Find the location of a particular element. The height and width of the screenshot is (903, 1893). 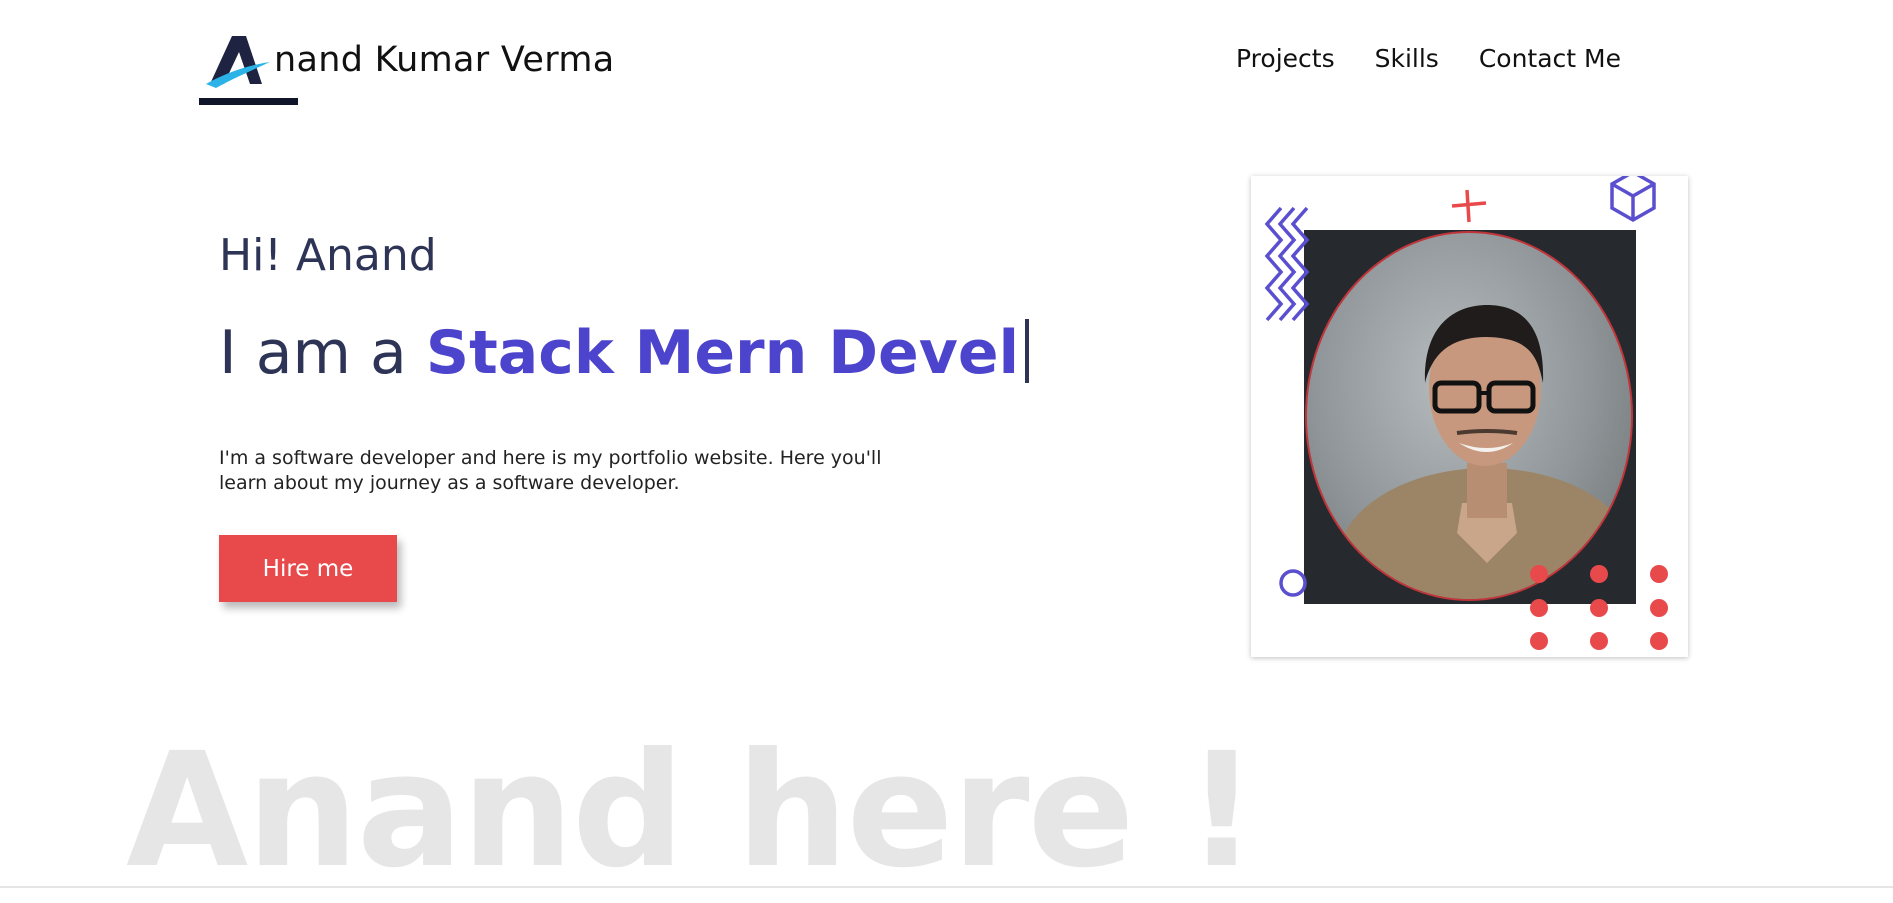

background-watermark-text: Anand here ! is located at coordinates (692, 811).